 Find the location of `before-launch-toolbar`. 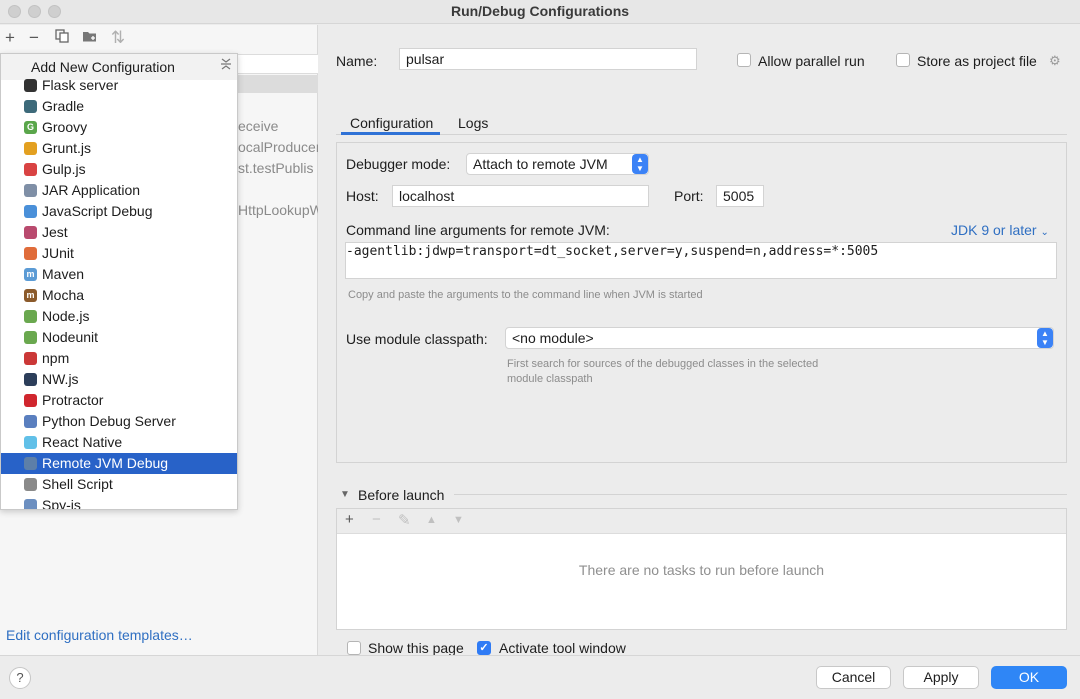

before-launch-toolbar is located at coordinates (701, 521).